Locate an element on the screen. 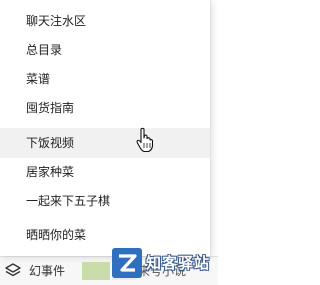 This screenshot has width=320, height=285. layers-icon is located at coordinates (13, 271).